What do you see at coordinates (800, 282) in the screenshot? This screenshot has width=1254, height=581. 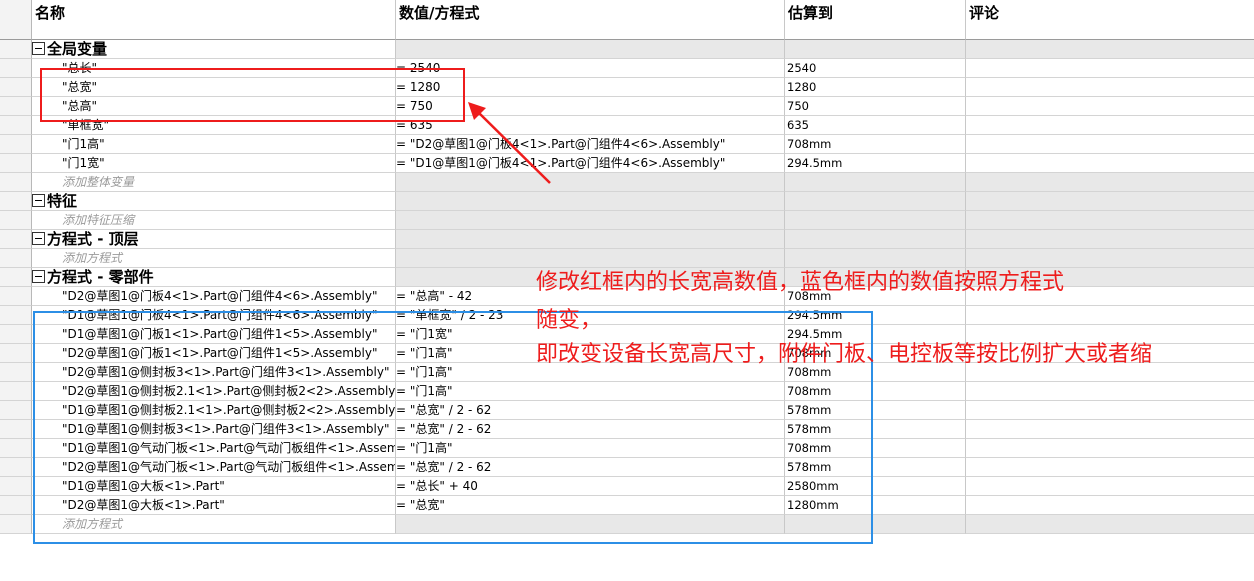 I see `annotation-line-1: 修改红框内的长宽高数值，蓝色框内的数值按照方程式` at bounding box center [800, 282].